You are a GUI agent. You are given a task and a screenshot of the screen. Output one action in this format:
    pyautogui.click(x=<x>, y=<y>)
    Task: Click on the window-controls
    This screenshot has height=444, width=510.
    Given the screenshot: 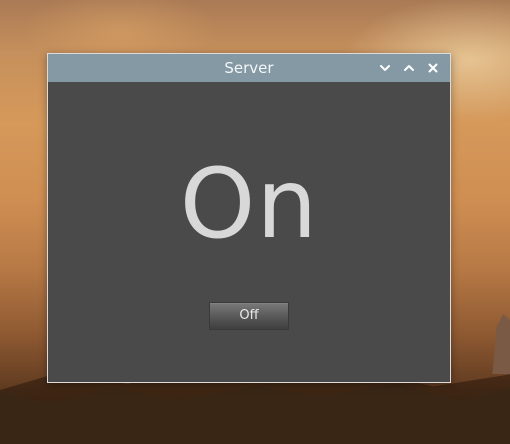 What is the action you would take?
    pyautogui.click(x=408, y=68)
    